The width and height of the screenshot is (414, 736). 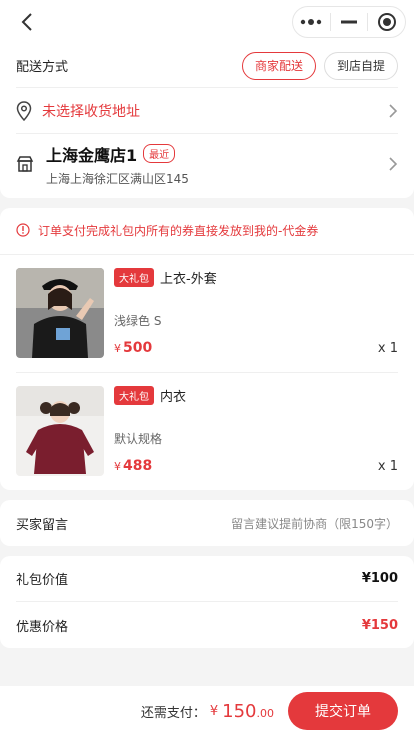 What do you see at coordinates (23, 230) in the screenshot?
I see `info-circle-icon` at bounding box center [23, 230].